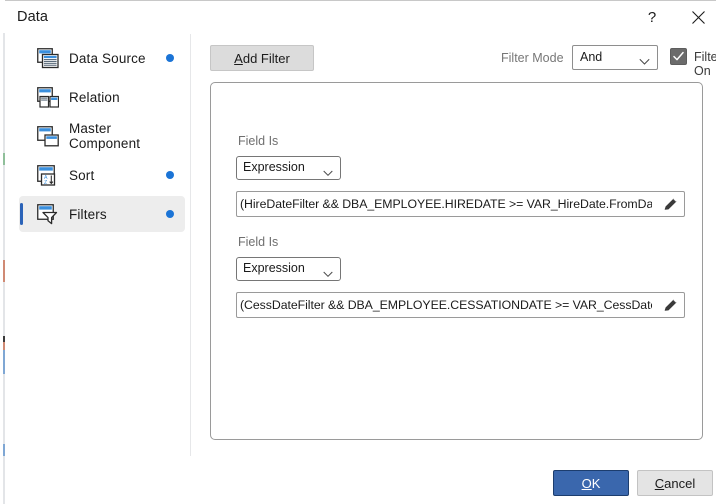 The image size is (716, 504). I want to click on data-source-icon, so click(48, 58).